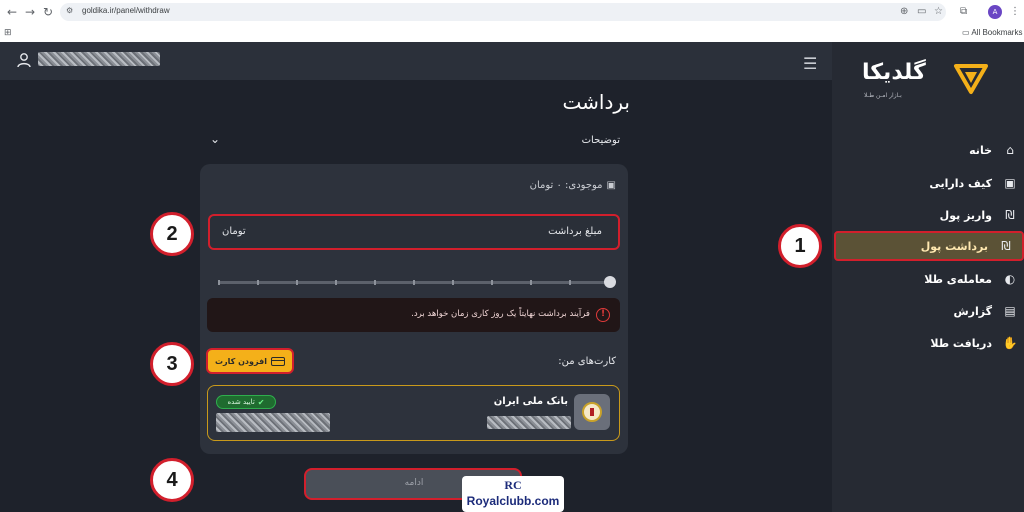 Image resolution: width=1024 pixels, height=512 pixels. I want to click on all-bookmarks-label: All Bookmarks, so click(997, 32).